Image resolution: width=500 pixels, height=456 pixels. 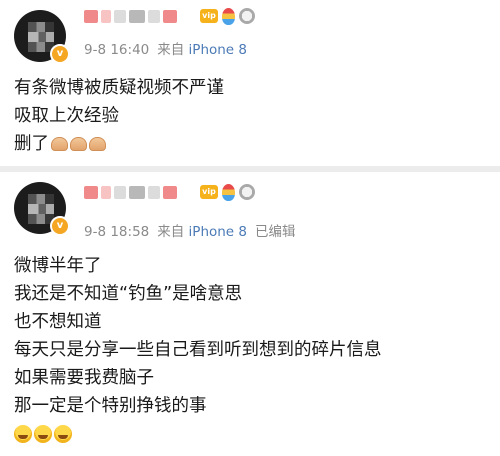 I want to click on post-line: 吸取上次经验, so click(x=66, y=116).